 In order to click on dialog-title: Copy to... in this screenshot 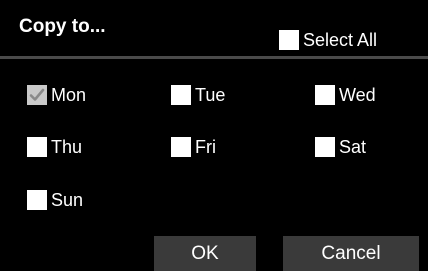, I will do `click(62, 26)`.